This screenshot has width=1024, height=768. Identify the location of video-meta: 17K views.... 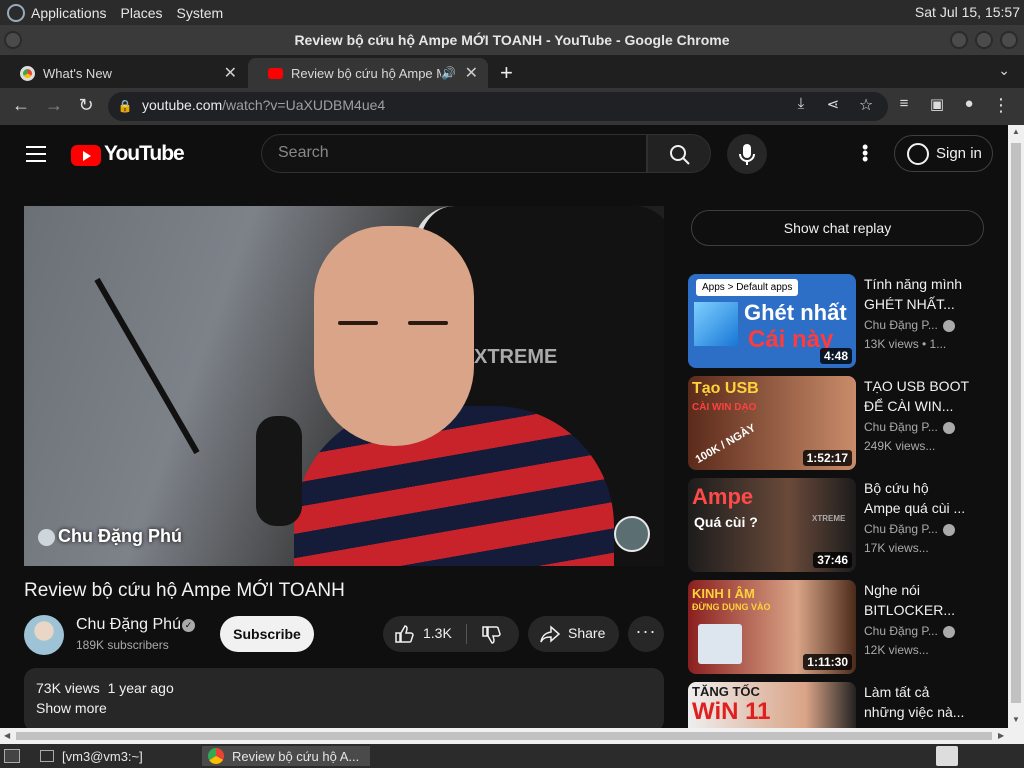
(896, 548).